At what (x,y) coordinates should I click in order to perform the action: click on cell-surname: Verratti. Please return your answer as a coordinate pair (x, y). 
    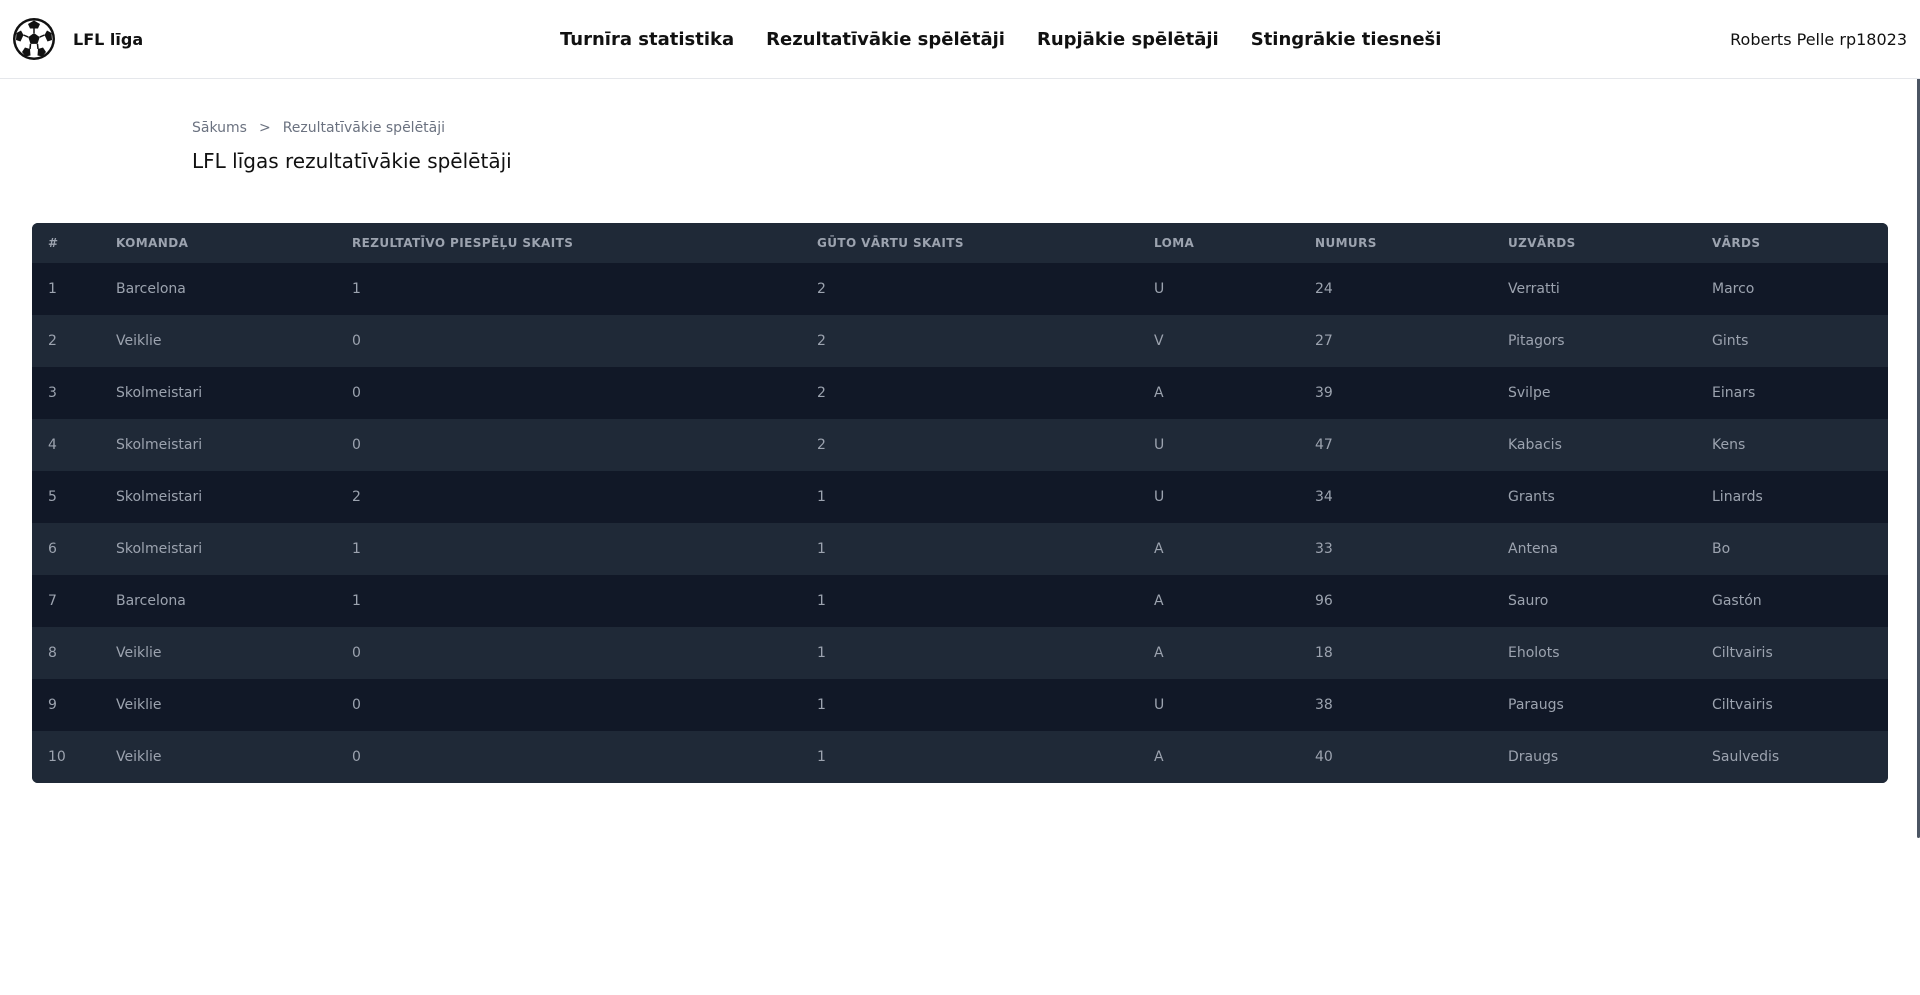
    Looking at the image, I should click on (1534, 289).